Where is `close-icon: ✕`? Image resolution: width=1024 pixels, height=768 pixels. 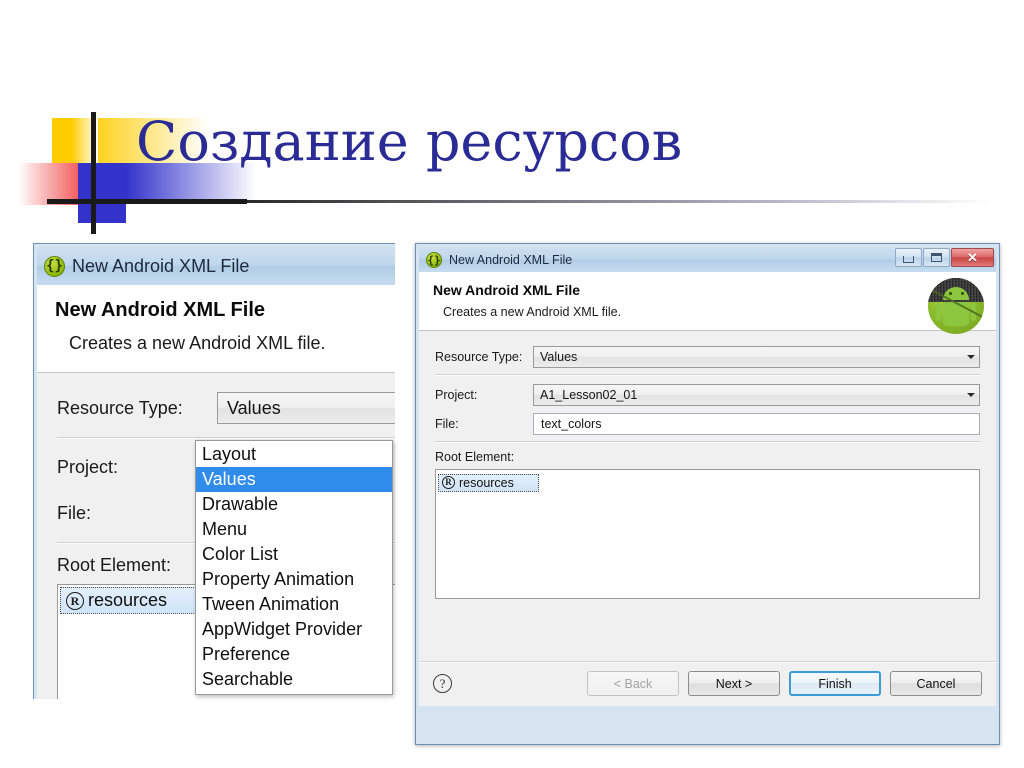 close-icon: ✕ is located at coordinates (972, 257).